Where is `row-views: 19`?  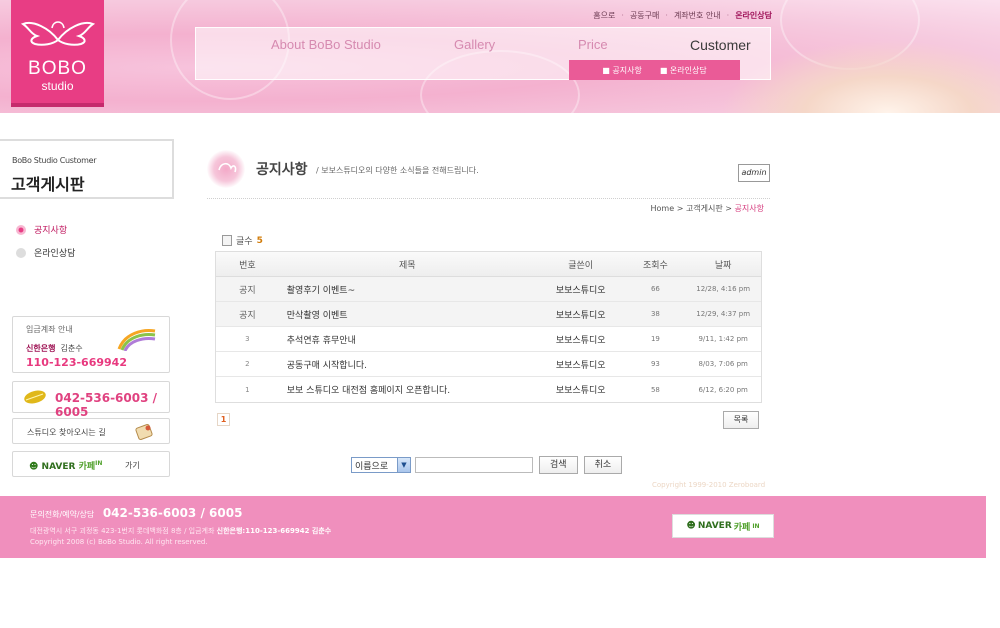 row-views: 19 is located at coordinates (655, 339).